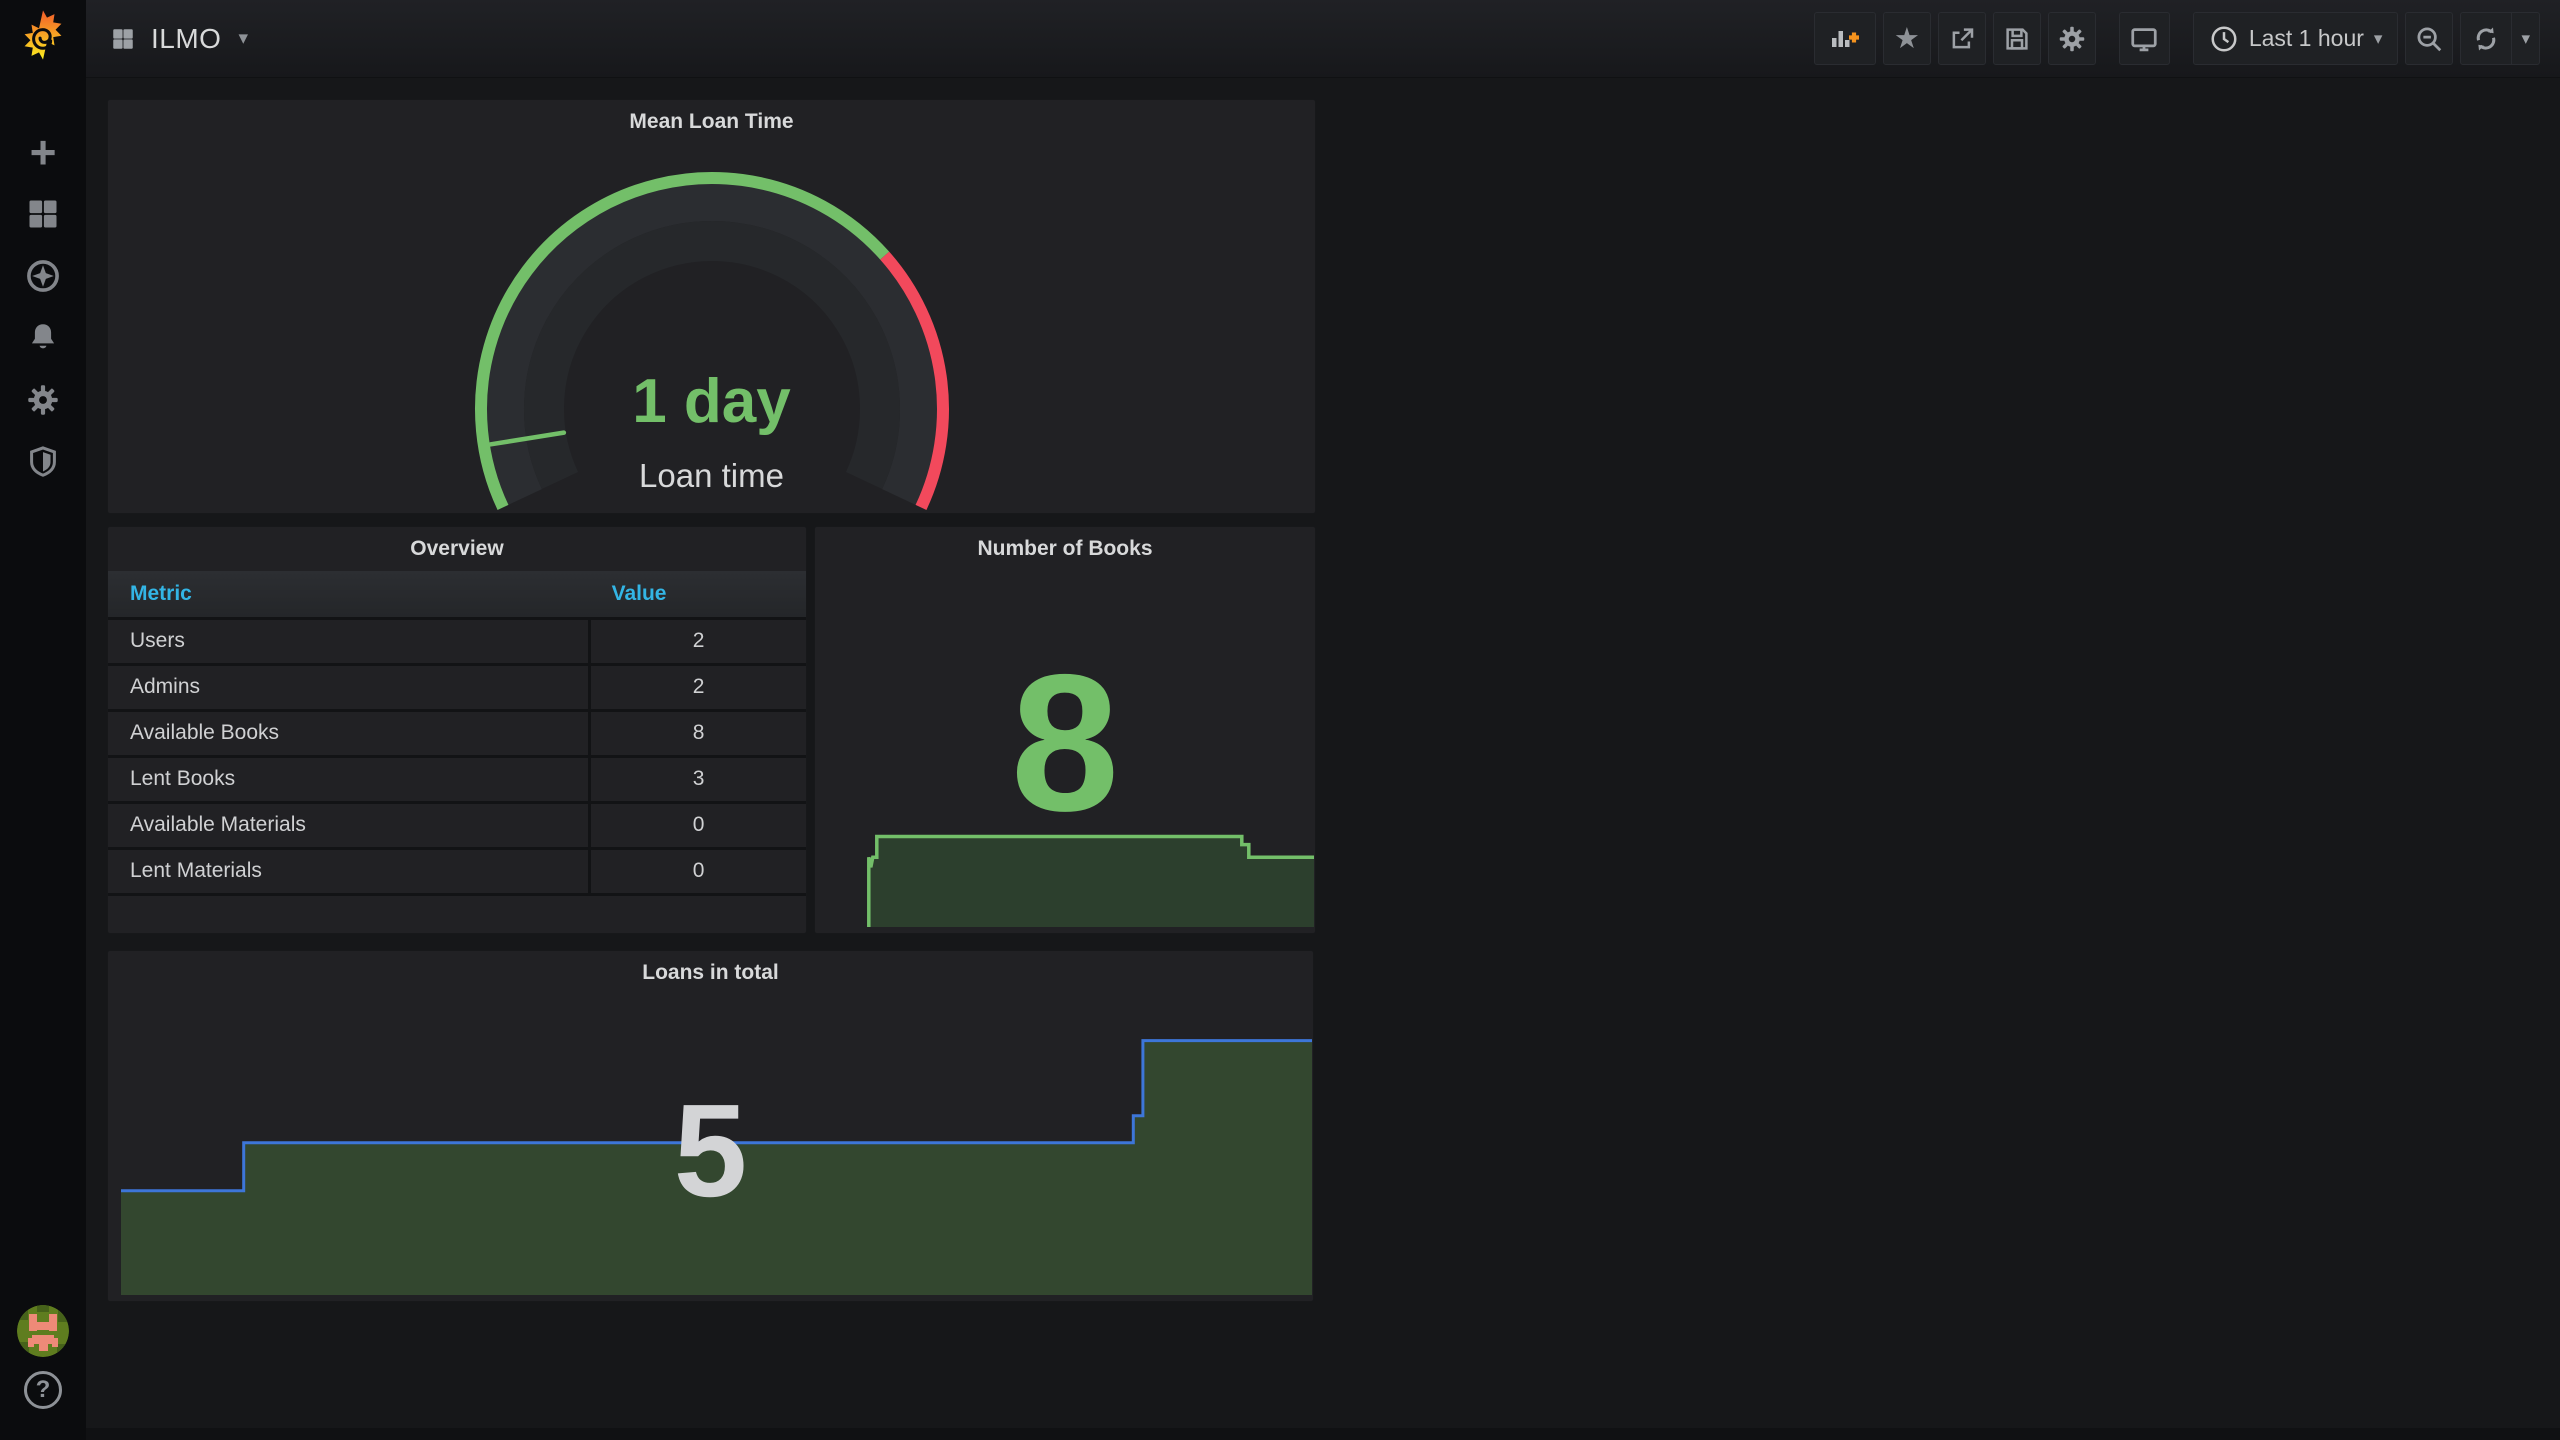 The height and width of the screenshot is (1440, 2560). I want to click on cell-value: 3, so click(697, 780).